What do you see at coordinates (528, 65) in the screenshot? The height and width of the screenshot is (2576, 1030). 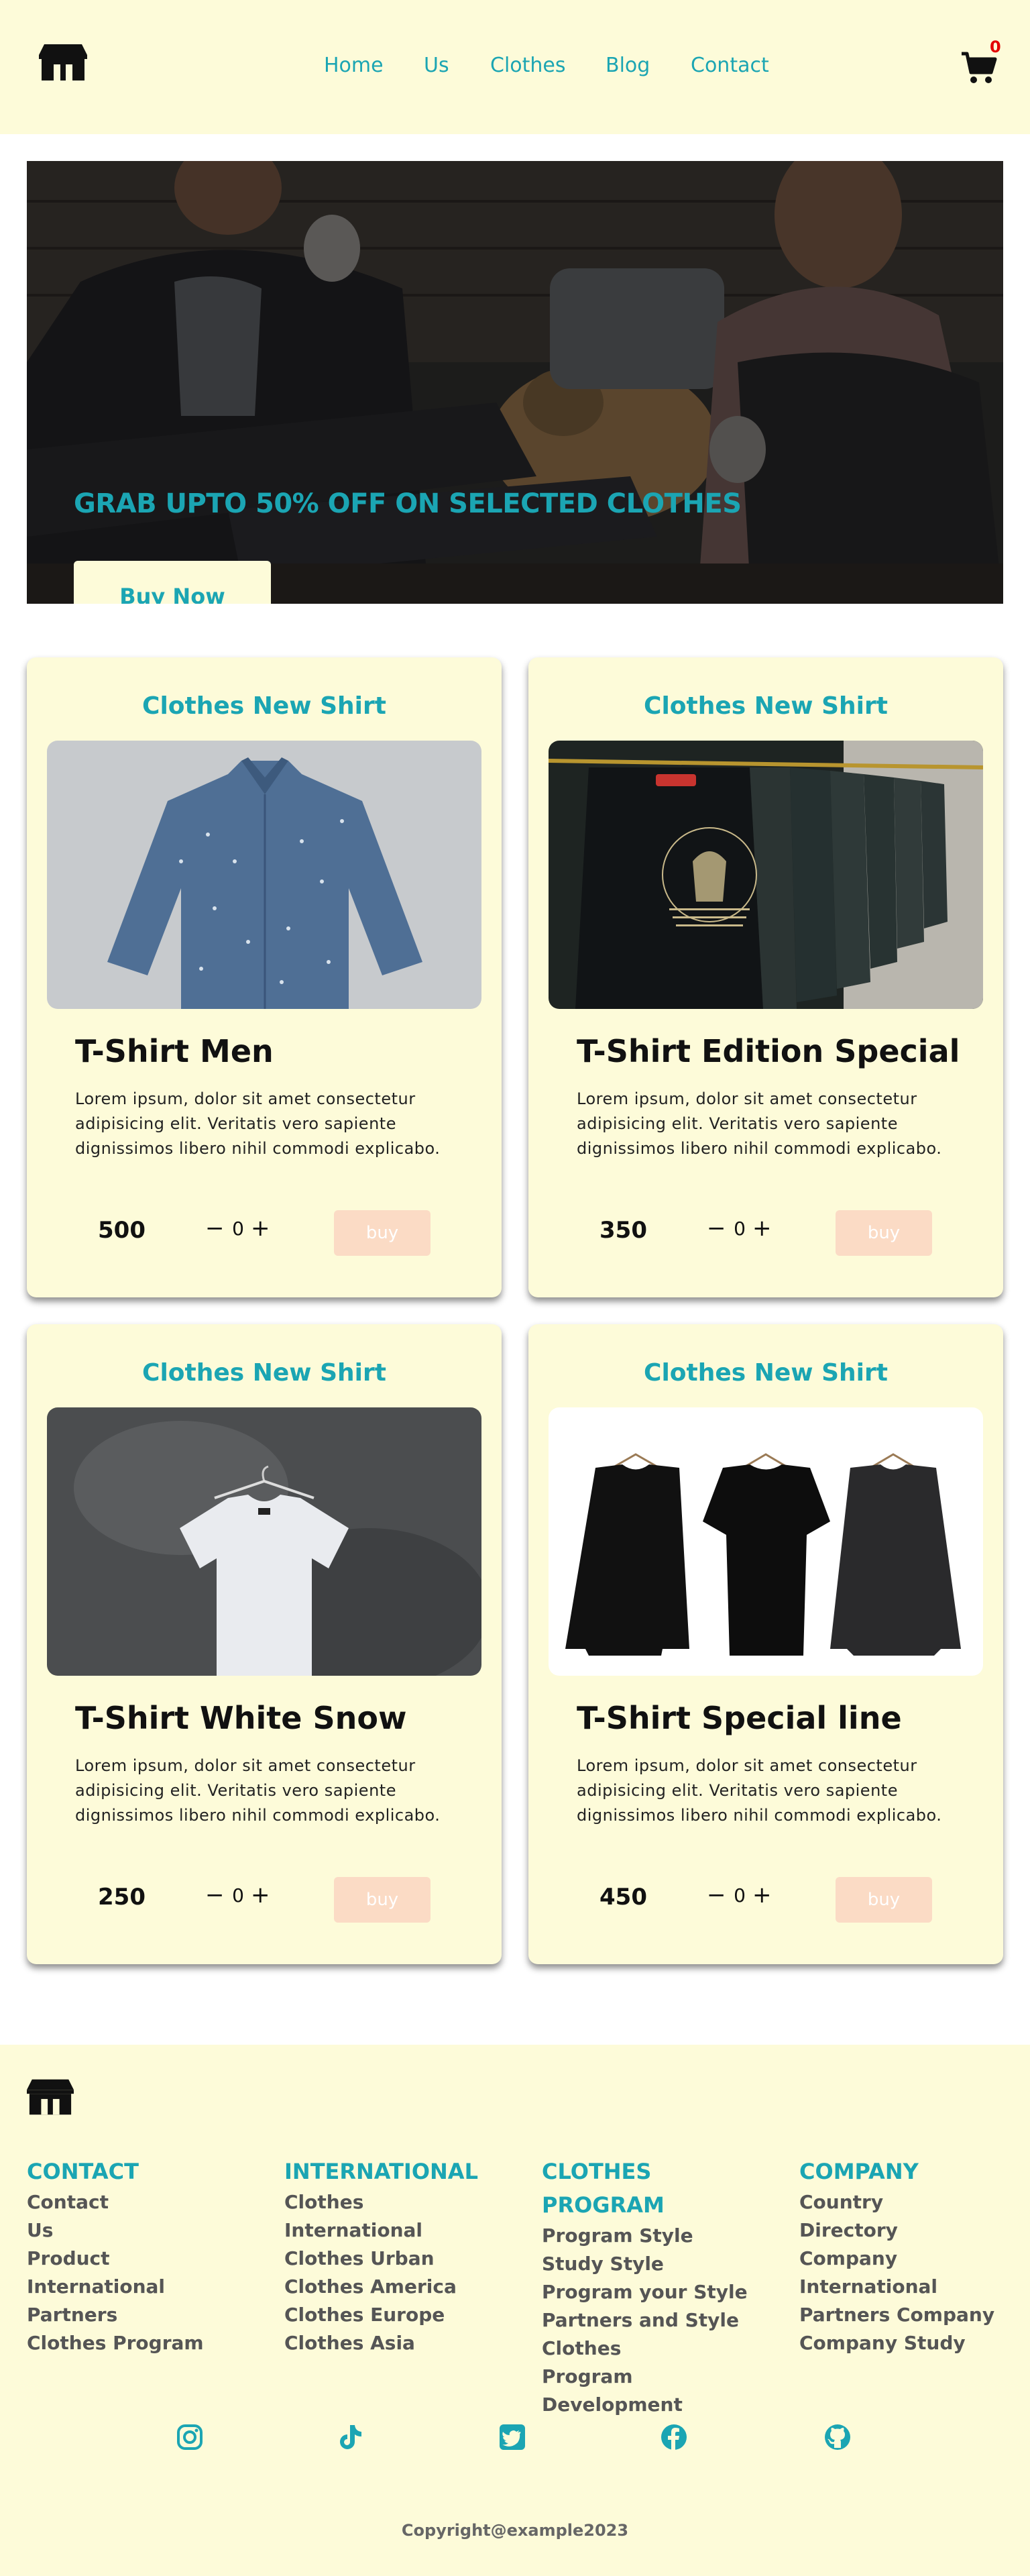 I see `nav-clothes: Clothes` at bounding box center [528, 65].